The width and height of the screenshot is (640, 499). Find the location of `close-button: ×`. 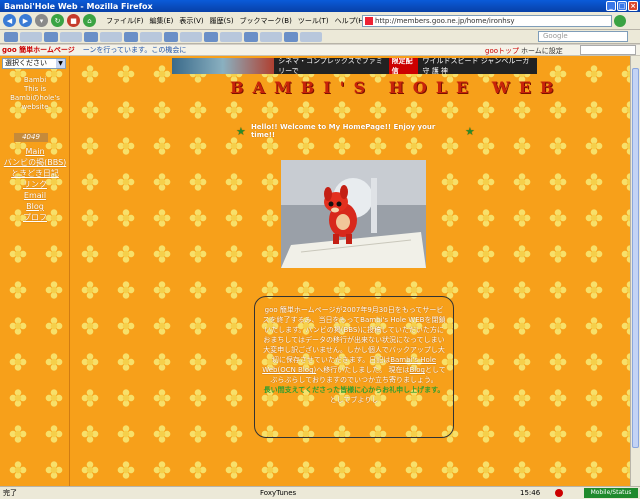

close-button: × is located at coordinates (633, 6).